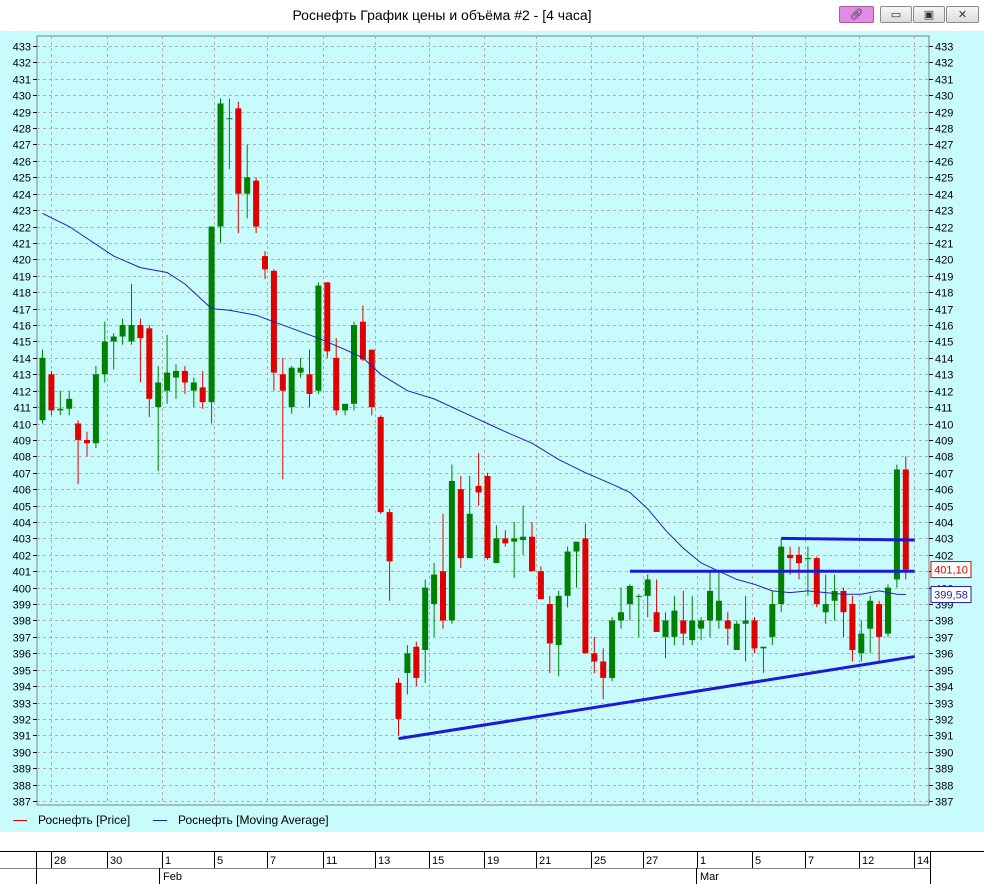 The image size is (984, 884). What do you see at coordinates (220, 861) in the screenshot?
I see `x-tick-label: 5` at bounding box center [220, 861].